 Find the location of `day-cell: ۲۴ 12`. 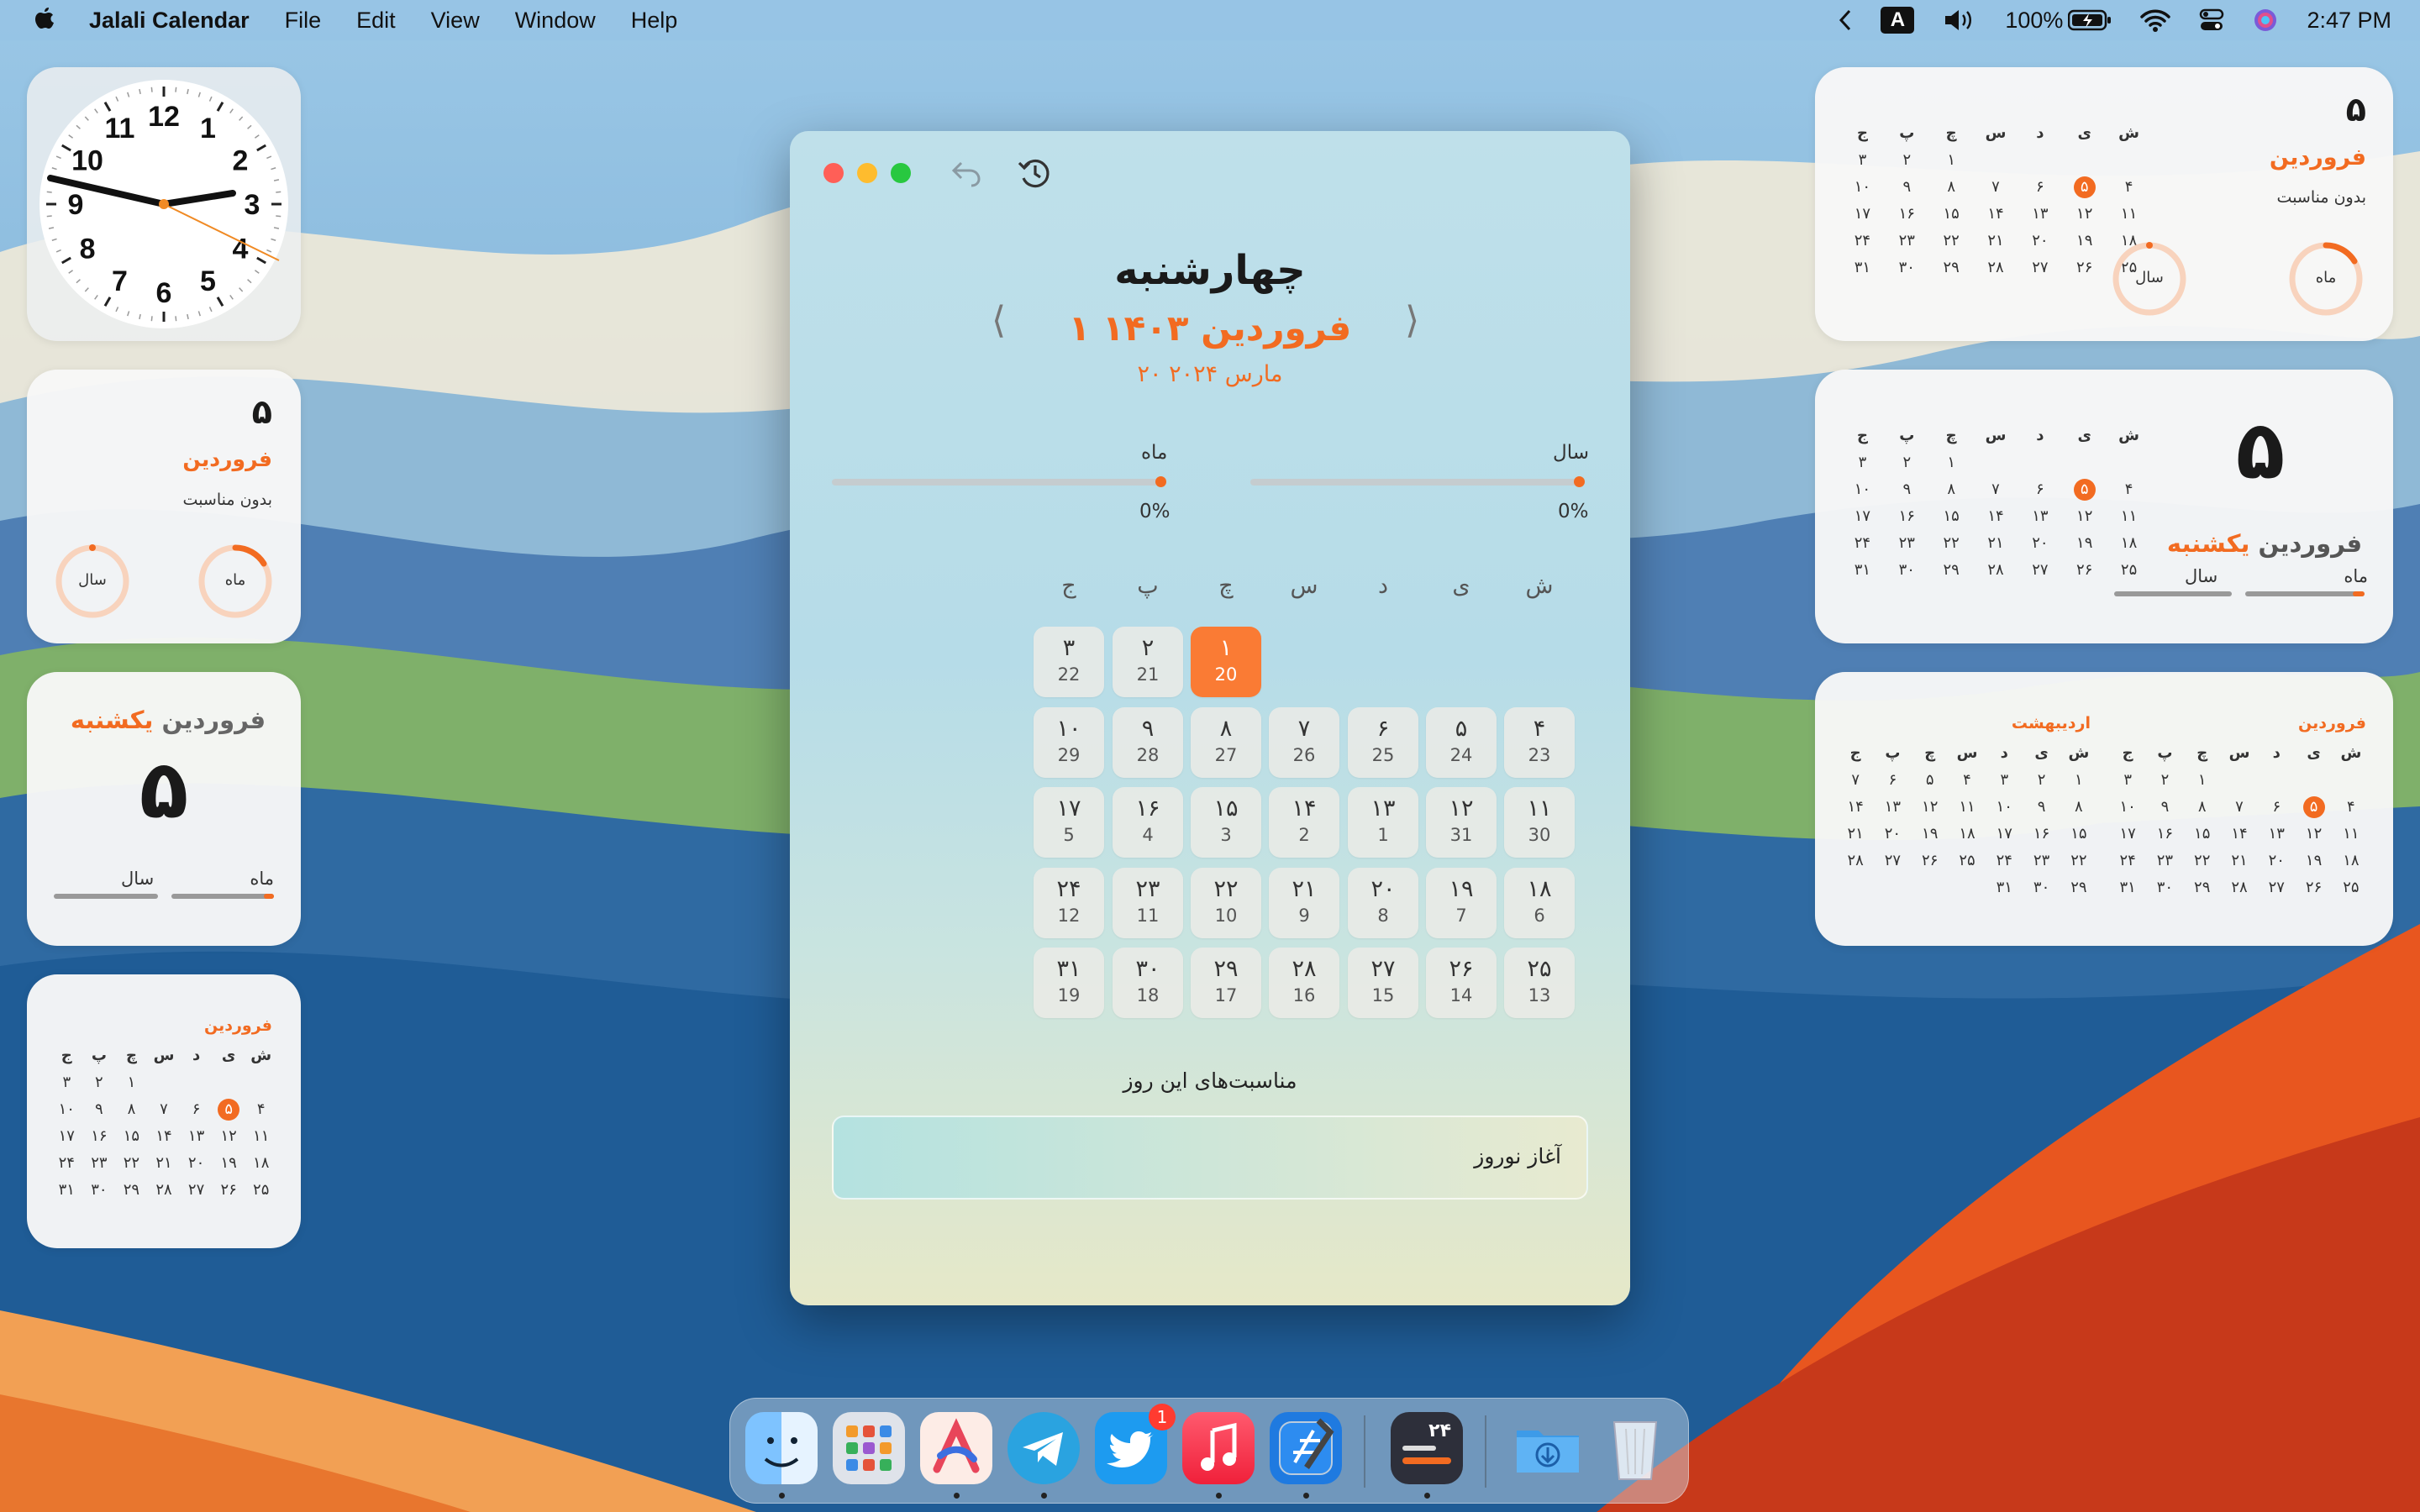

day-cell: ۲۴ 12 is located at coordinates (1069, 902).